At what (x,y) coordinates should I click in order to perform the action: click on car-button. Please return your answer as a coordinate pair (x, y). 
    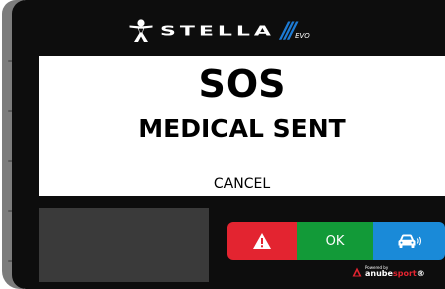
    Looking at the image, I should click on (409, 241).